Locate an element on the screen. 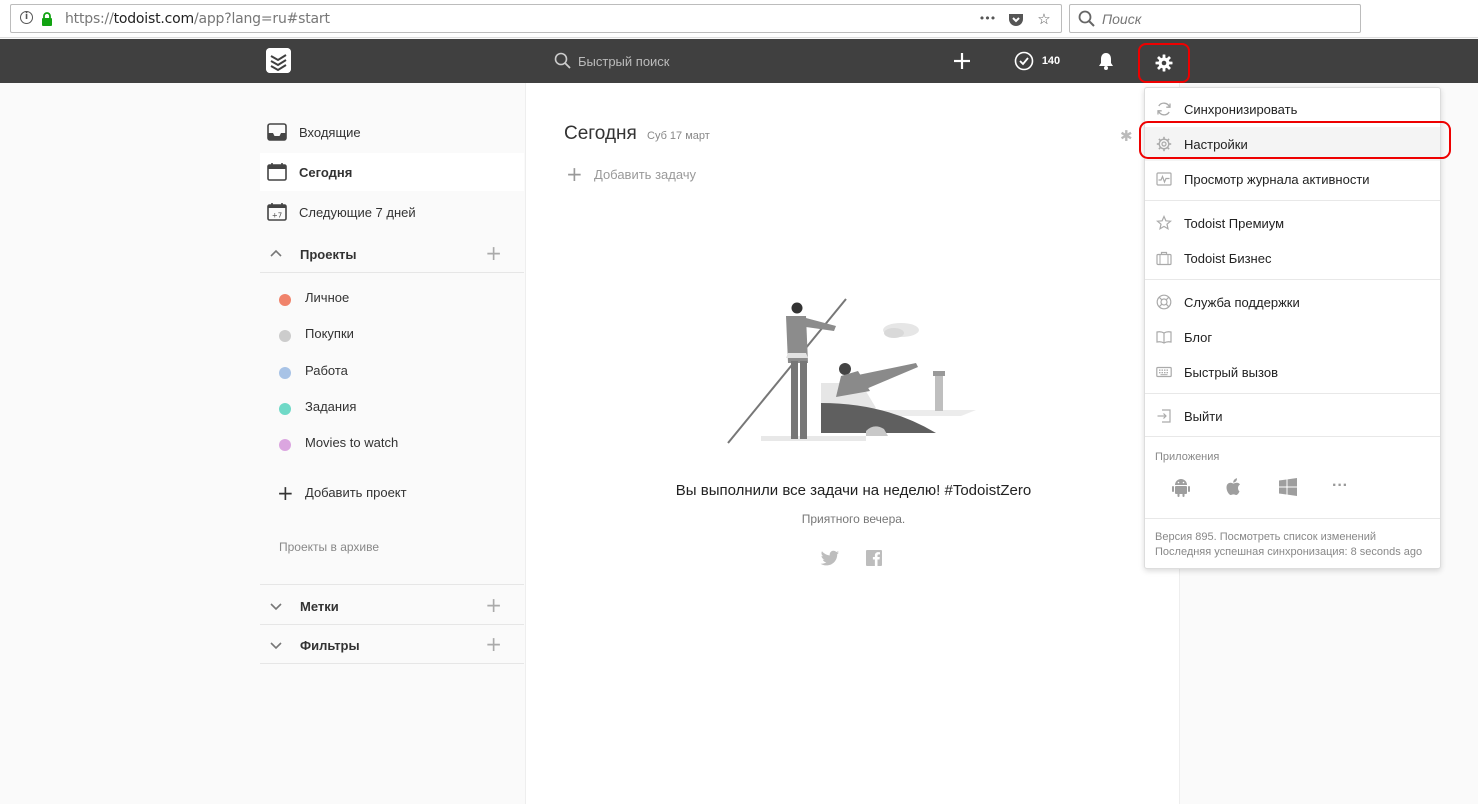  add-task-label: Добавить задачу is located at coordinates (645, 174).